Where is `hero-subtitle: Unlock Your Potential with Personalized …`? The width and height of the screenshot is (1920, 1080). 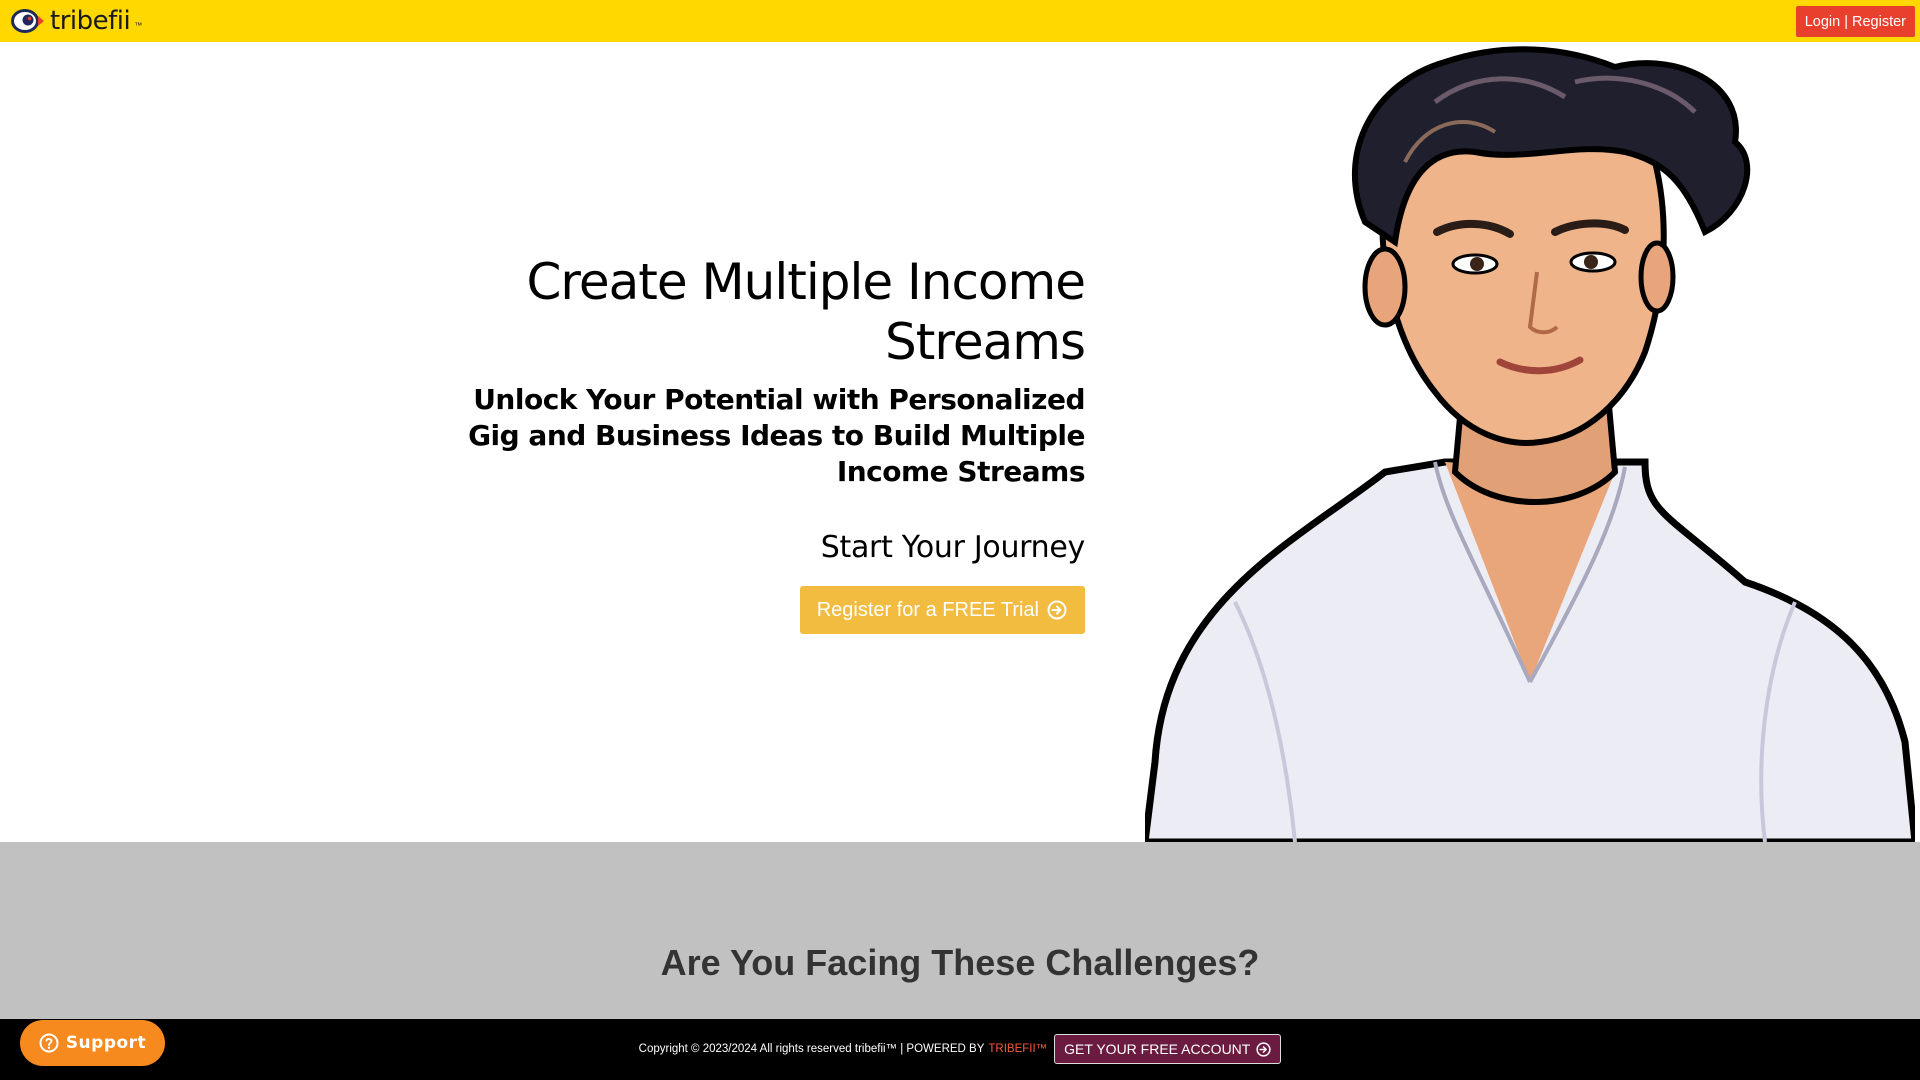 hero-subtitle: Unlock Your Potential with Personalized … is located at coordinates (776, 435).